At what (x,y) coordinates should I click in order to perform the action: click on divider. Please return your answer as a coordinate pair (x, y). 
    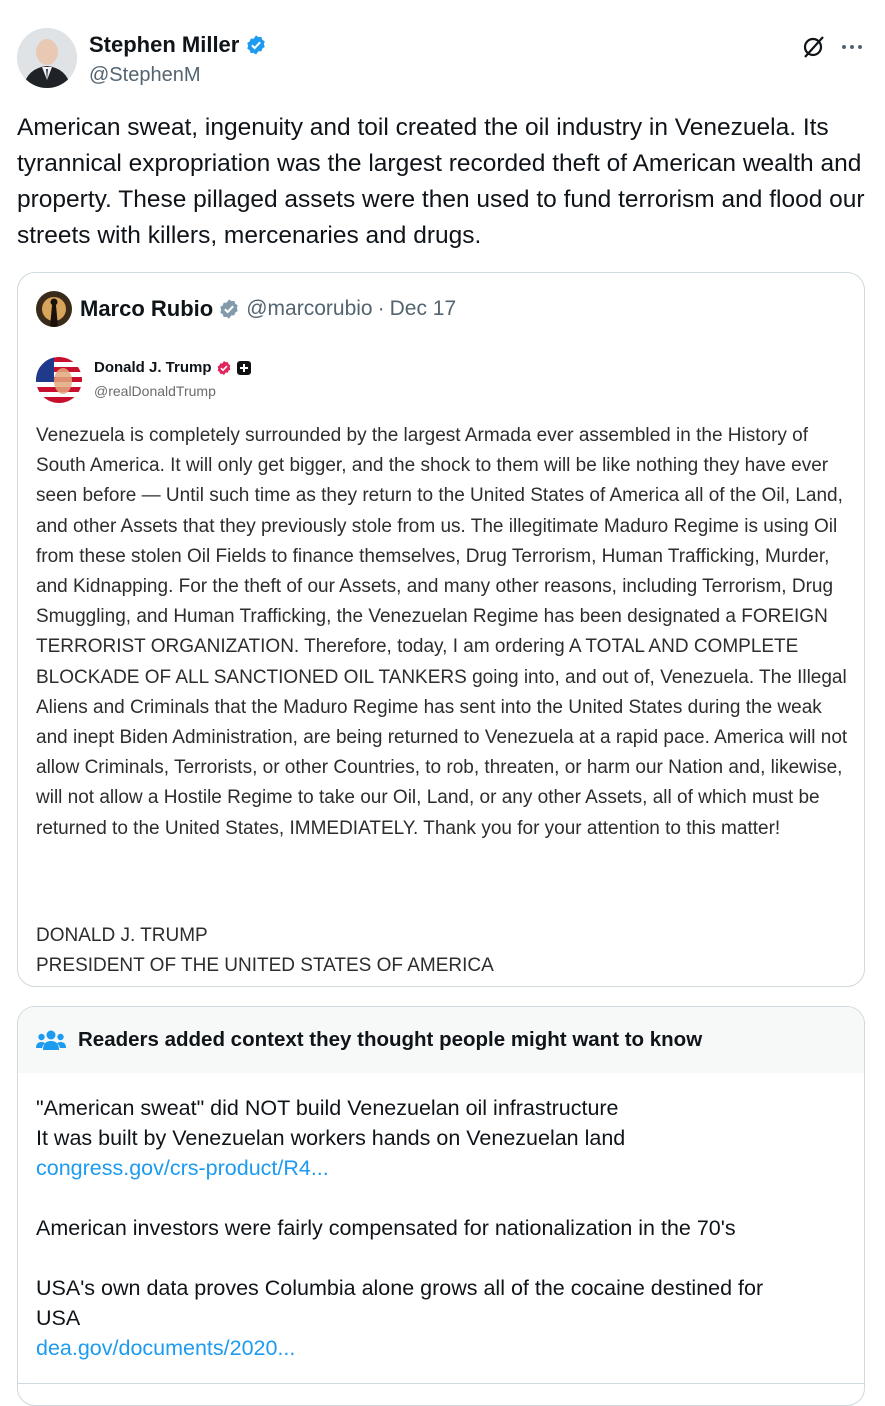
    Looking at the image, I should click on (441, 1383).